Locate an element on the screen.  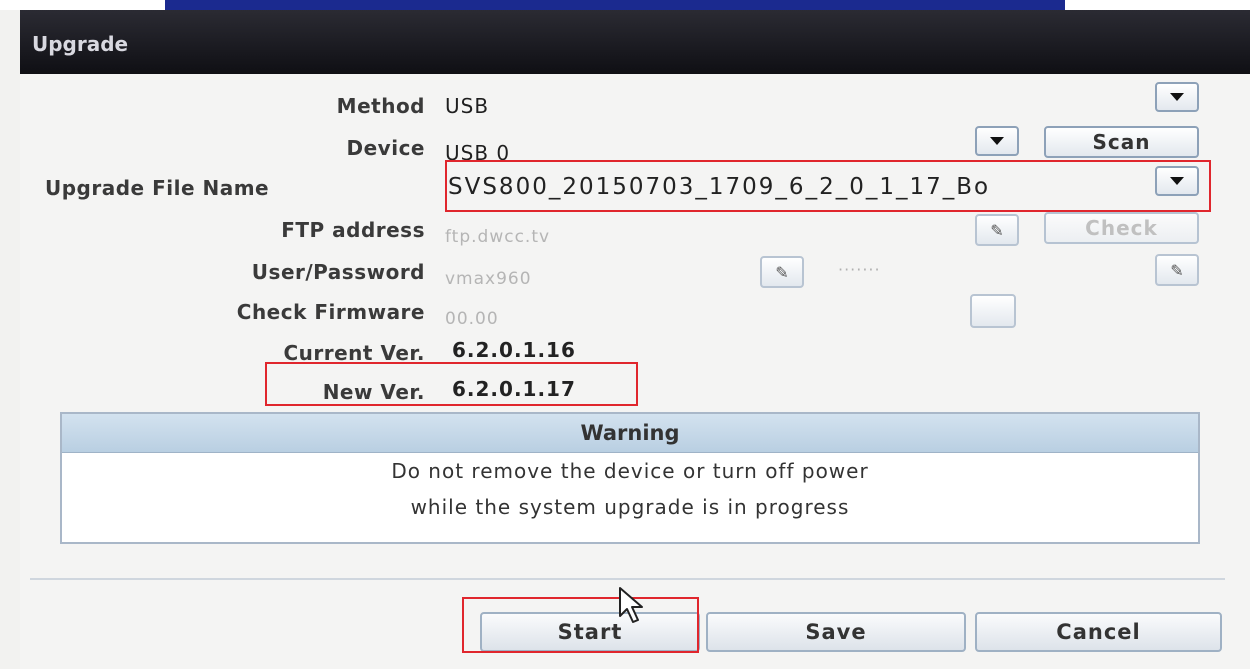
top-edge is located at coordinates (625, 5).